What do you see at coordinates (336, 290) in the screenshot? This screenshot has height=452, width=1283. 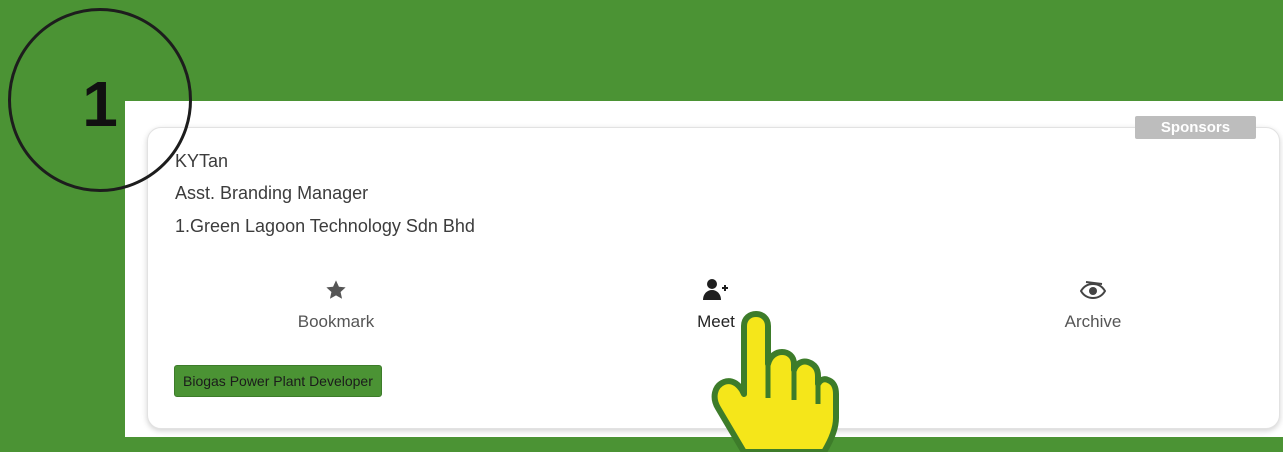 I see `star-icon` at bounding box center [336, 290].